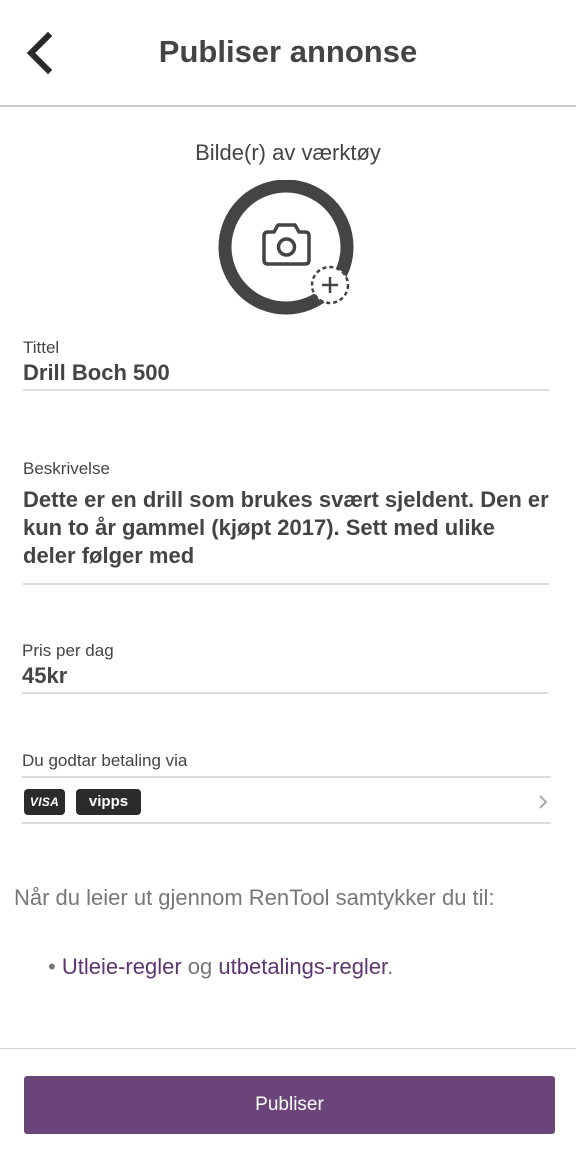 This screenshot has height=1156, width=576. I want to click on image-picker-graphic, so click(286, 247).